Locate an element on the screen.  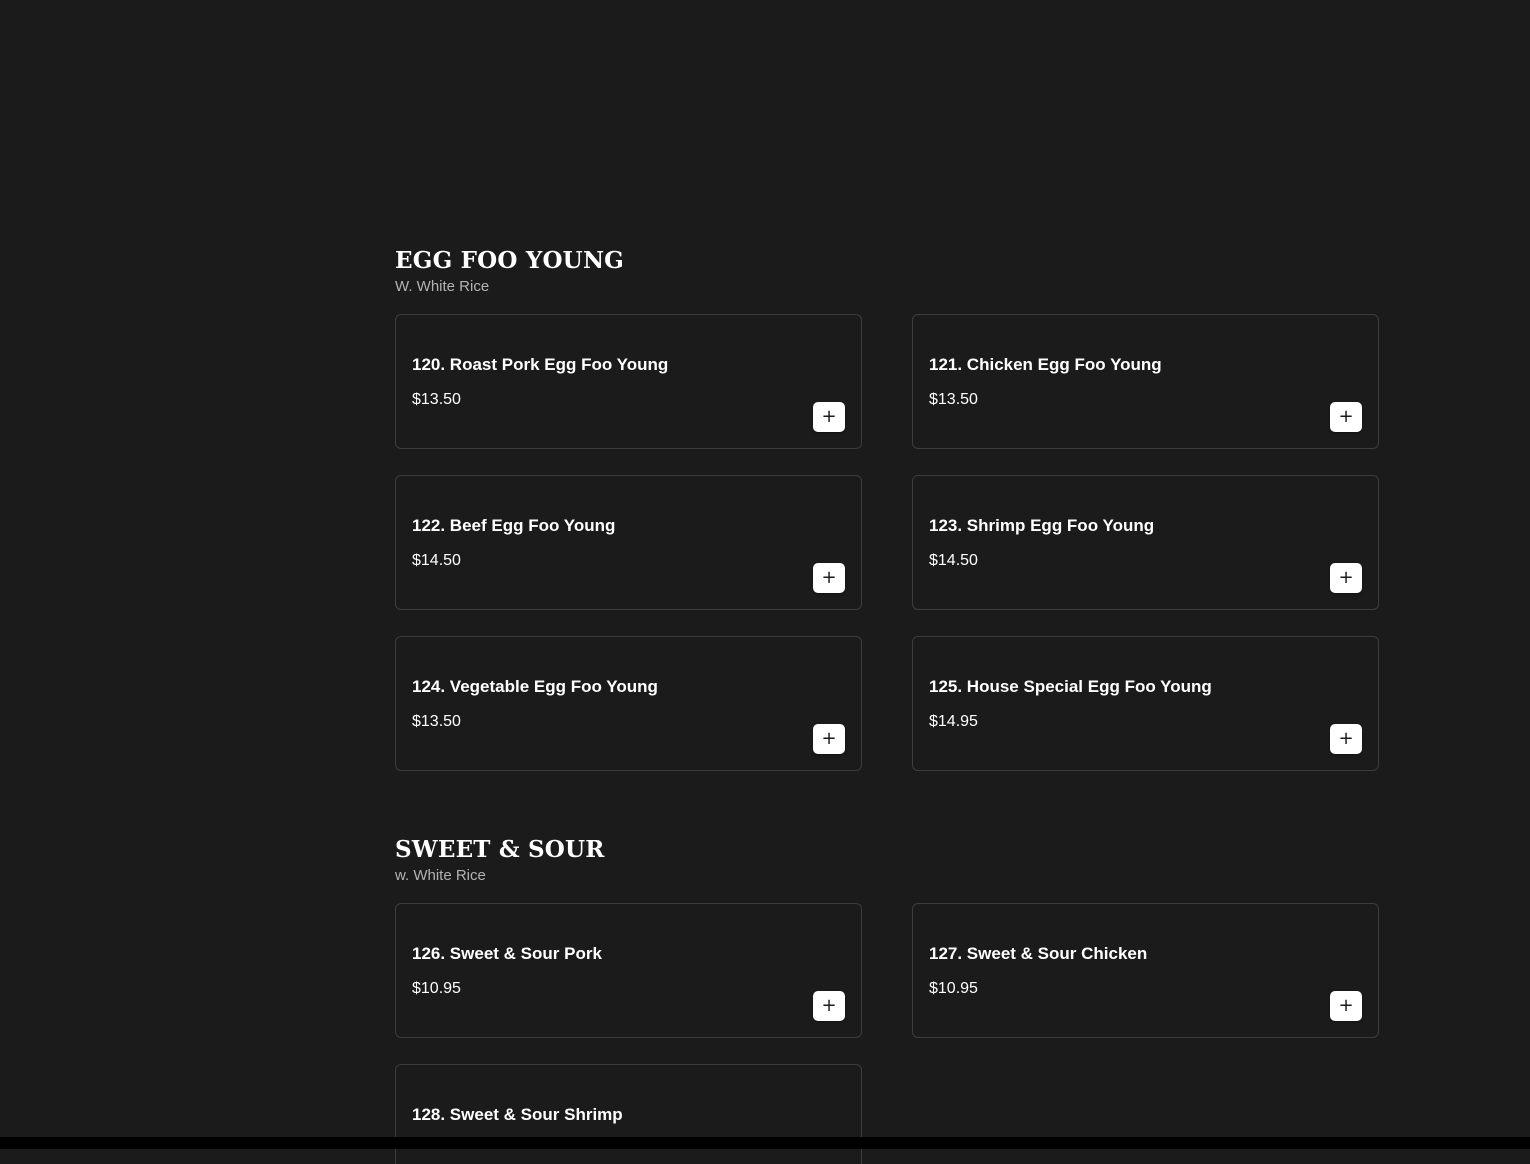
menu-item-name: 126. Sweet & Sour Pork is located at coordinates (507, 953).